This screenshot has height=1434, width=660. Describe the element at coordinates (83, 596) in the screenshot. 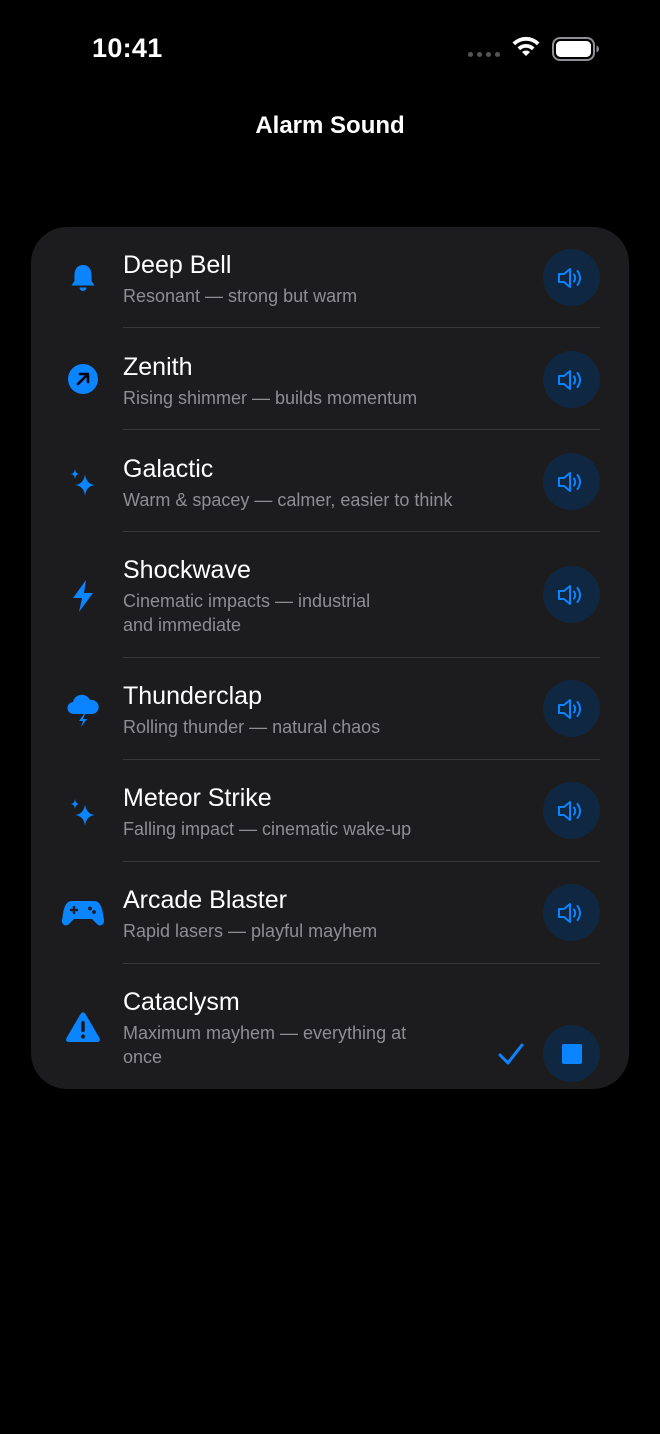

I see `bolt-icon` at that location.